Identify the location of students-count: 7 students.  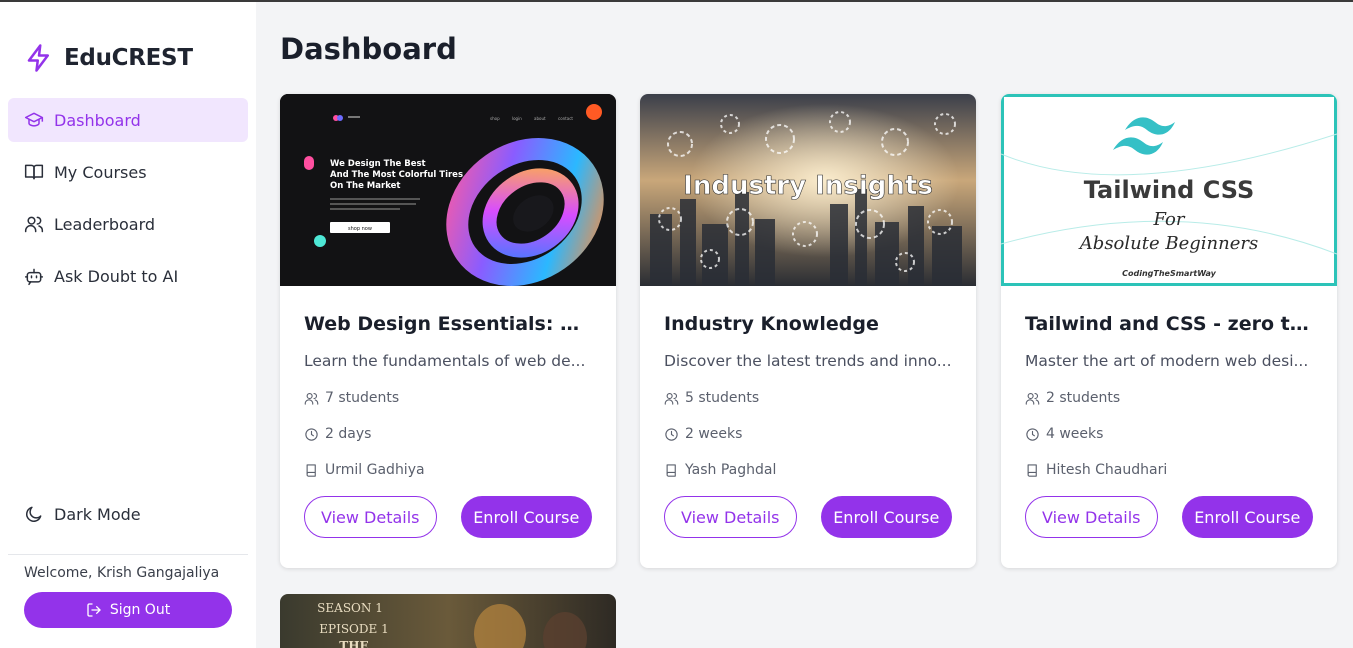
(362, 398).